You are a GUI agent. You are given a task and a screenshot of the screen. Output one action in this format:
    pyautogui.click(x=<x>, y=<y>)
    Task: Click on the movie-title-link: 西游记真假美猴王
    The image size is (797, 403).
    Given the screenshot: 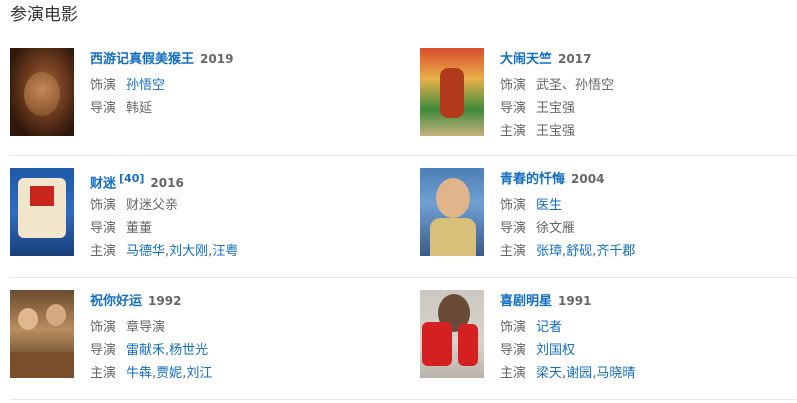 What is the action you would take?
    pyautogui.click(x=142, y=59)
    